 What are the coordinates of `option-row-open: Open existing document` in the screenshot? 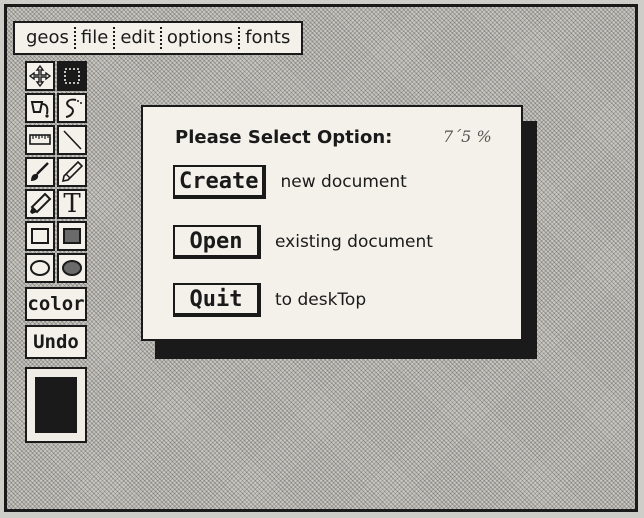 It's located at (303, 242).